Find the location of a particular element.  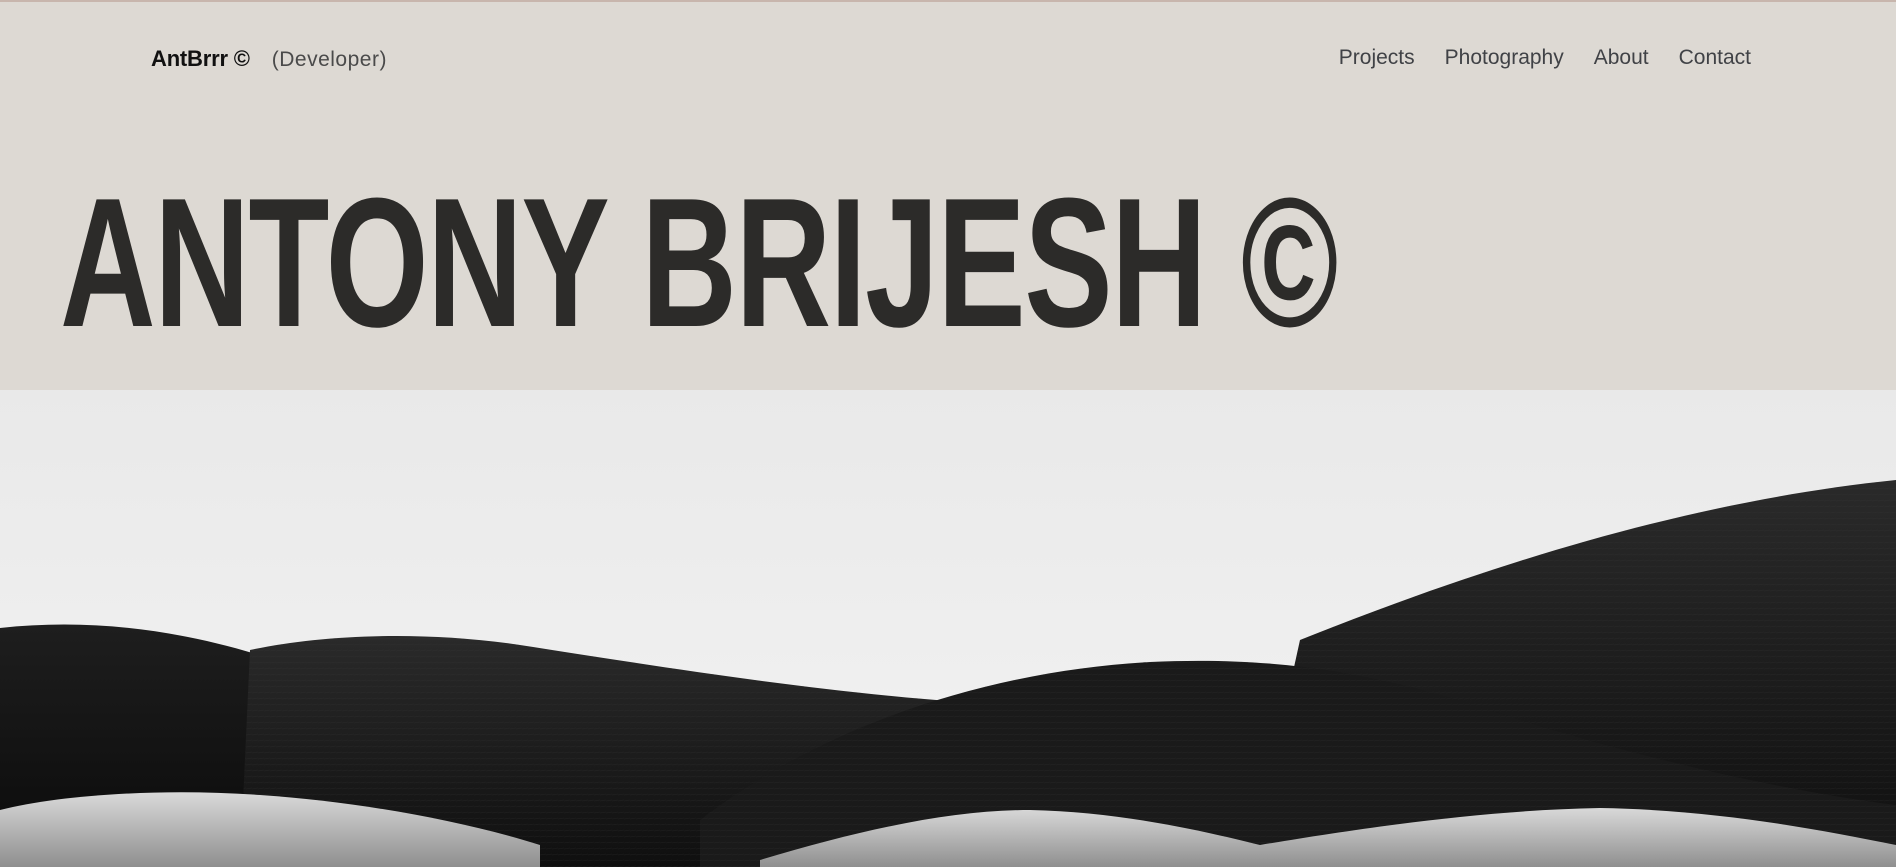

main-nav: Projects Photography About Contact is located at coordinates (1545, 58).